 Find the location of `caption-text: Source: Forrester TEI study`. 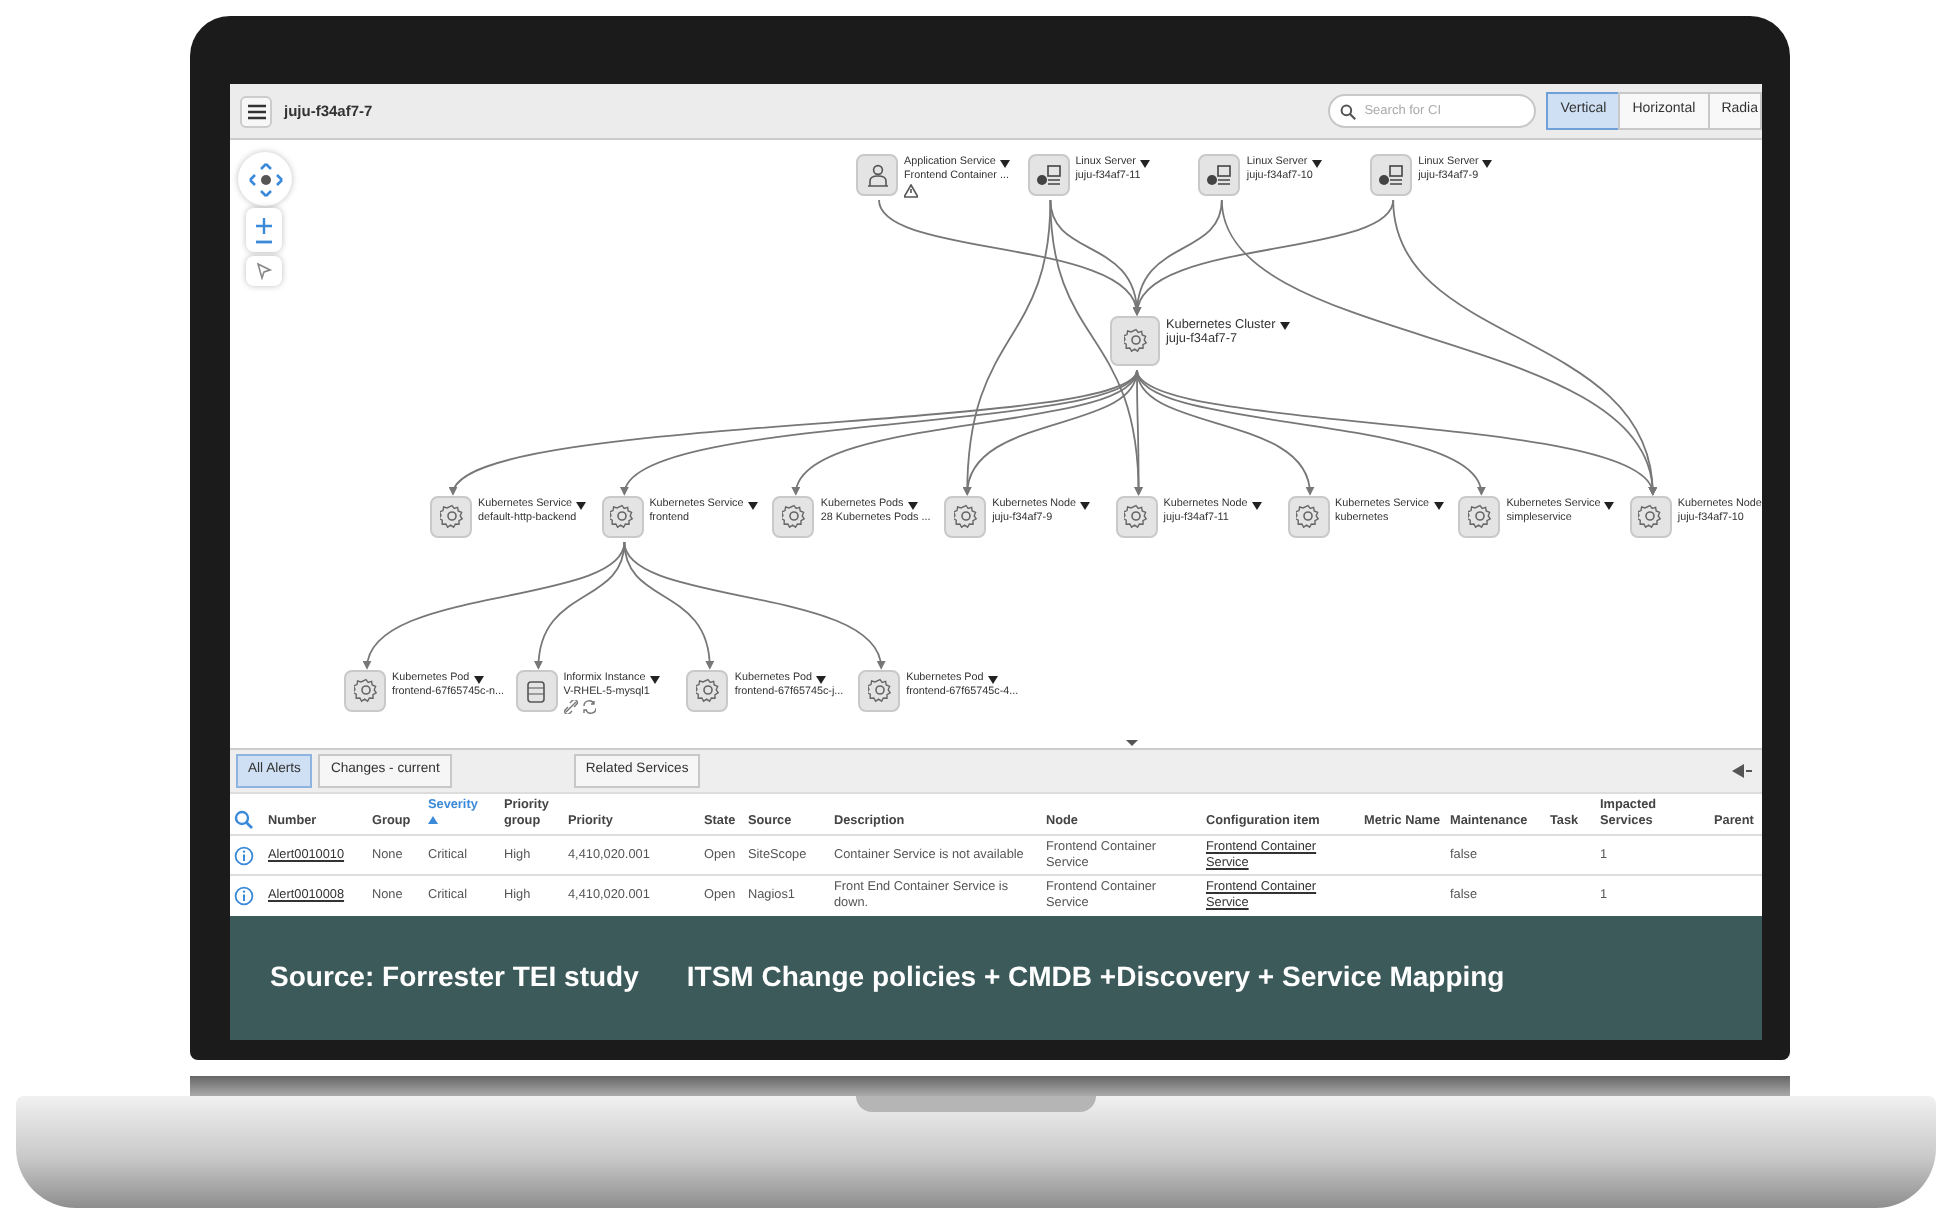

caption-text: Source: Forrester TEI study is located at coordinates (454, 977).